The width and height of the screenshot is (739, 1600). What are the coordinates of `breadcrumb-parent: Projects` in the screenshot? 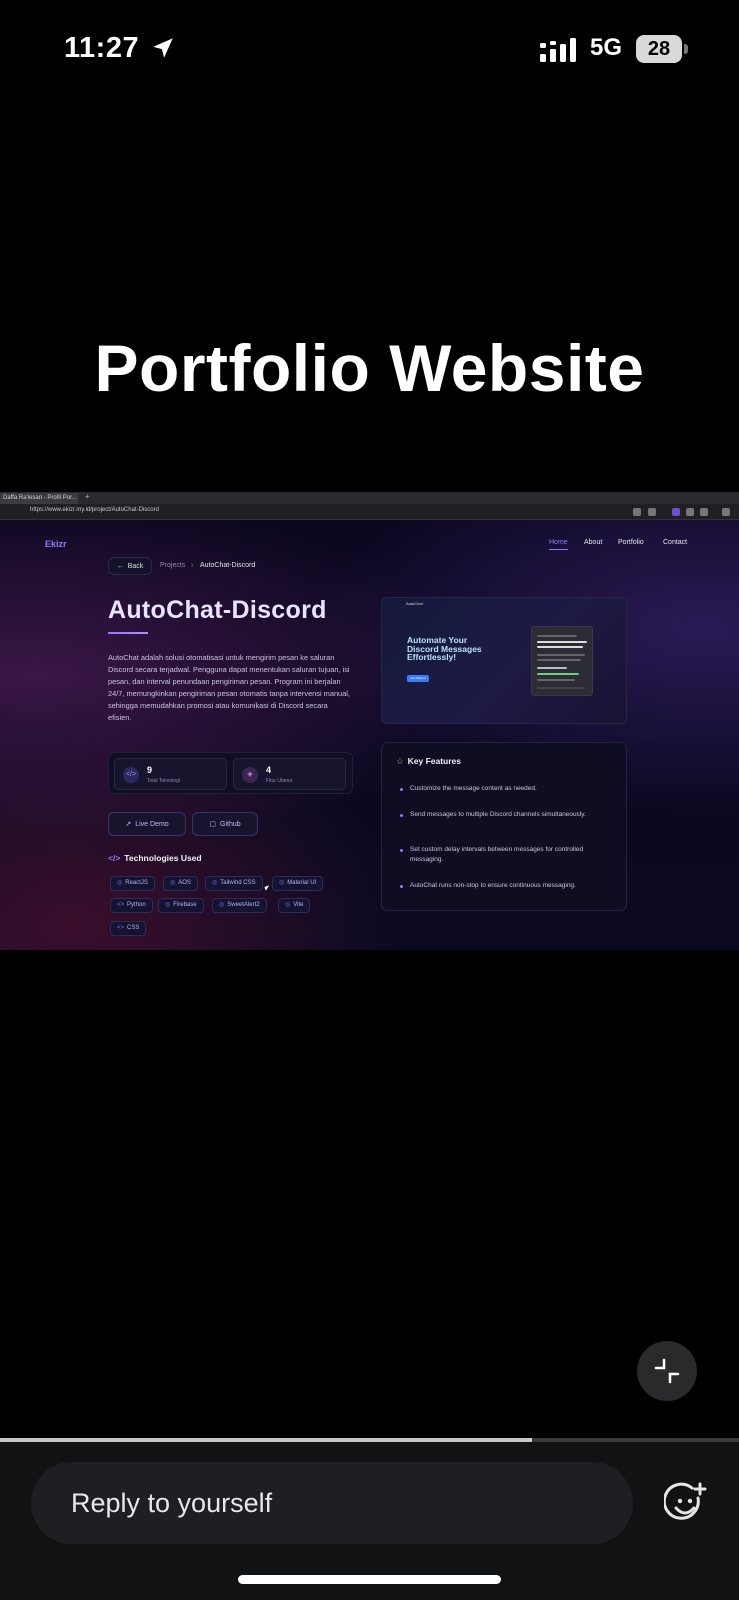 It's located at (173, 565).